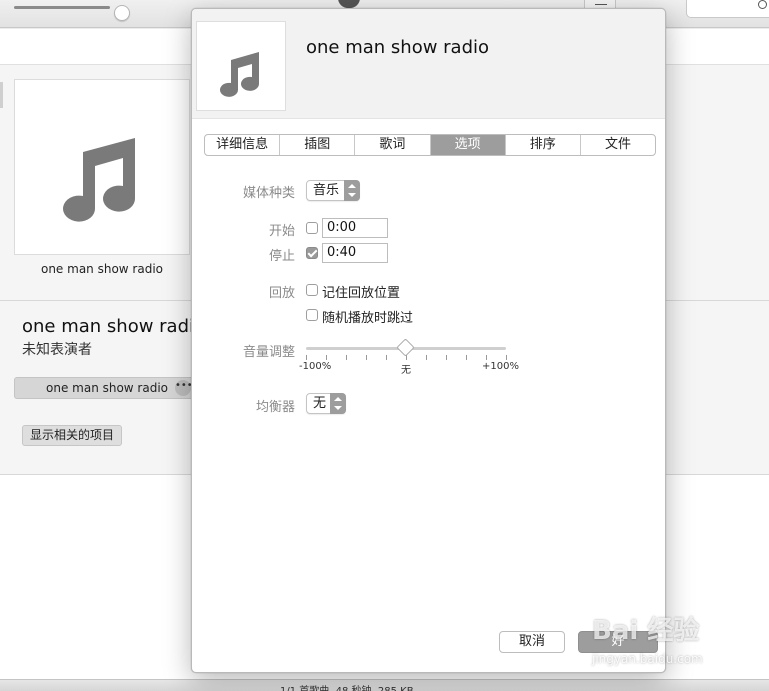  Describe the element at coordinates (312, 315) in the screenshot. I see `skip-shuffle-checkbox` at that location.